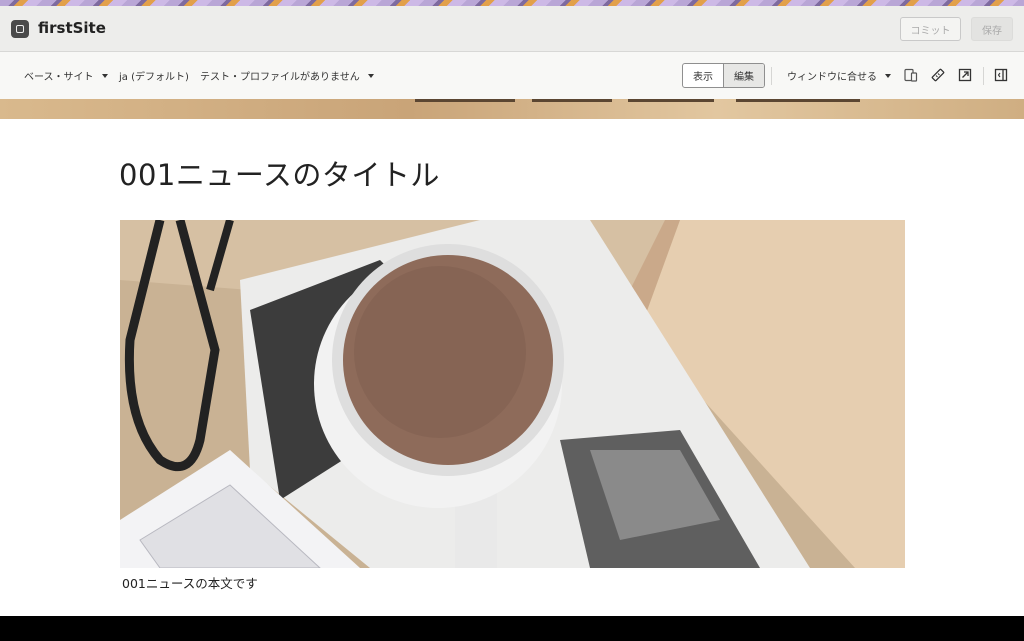  I want to click on ruler-icon, so click(938, 75).